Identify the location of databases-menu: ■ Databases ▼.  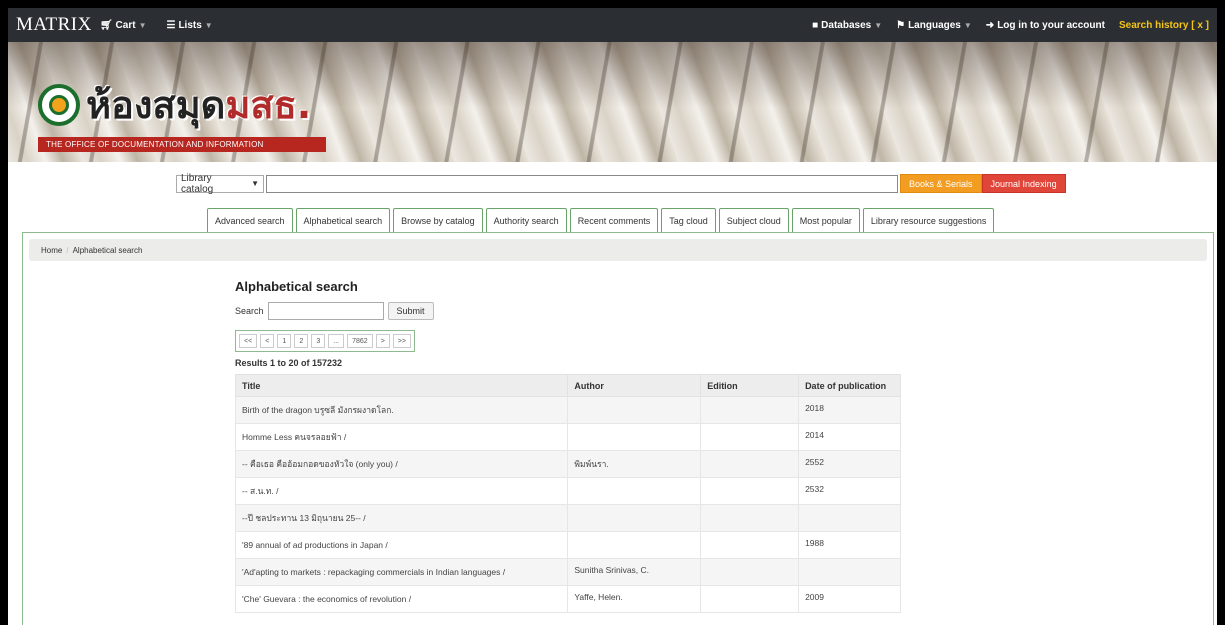
(847, 25).